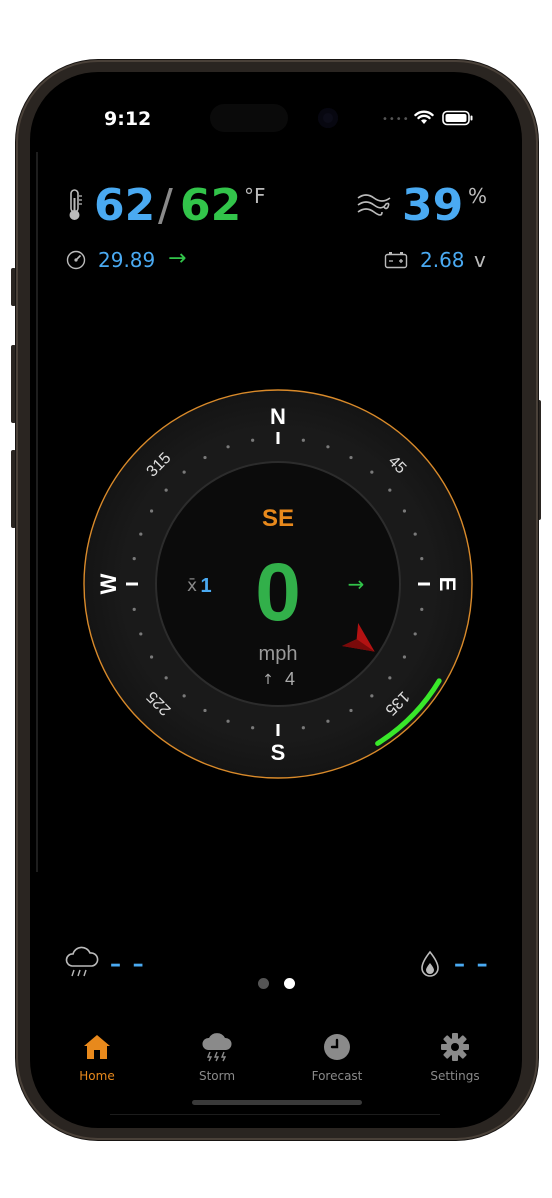  What do you see at coordinates (82, 961) in the screenshot?
I see `rain-cloud-icon` at bounding box center [82, 961].